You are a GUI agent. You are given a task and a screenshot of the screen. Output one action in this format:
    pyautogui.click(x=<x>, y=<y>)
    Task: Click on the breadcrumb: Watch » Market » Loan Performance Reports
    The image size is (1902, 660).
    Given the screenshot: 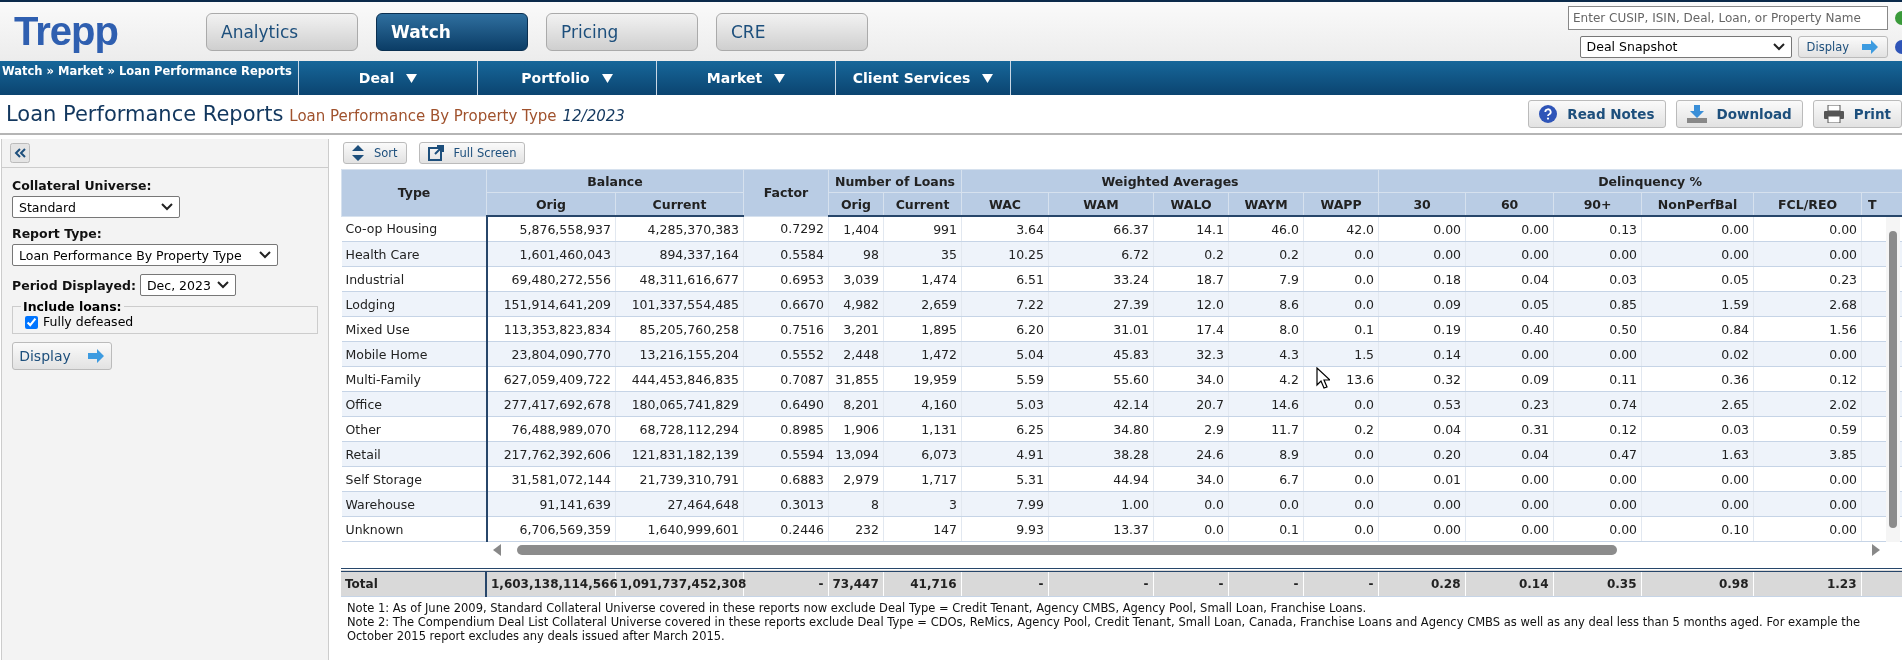 What is the action you would take?
    pyautogui.click(x=147, y=71)
    